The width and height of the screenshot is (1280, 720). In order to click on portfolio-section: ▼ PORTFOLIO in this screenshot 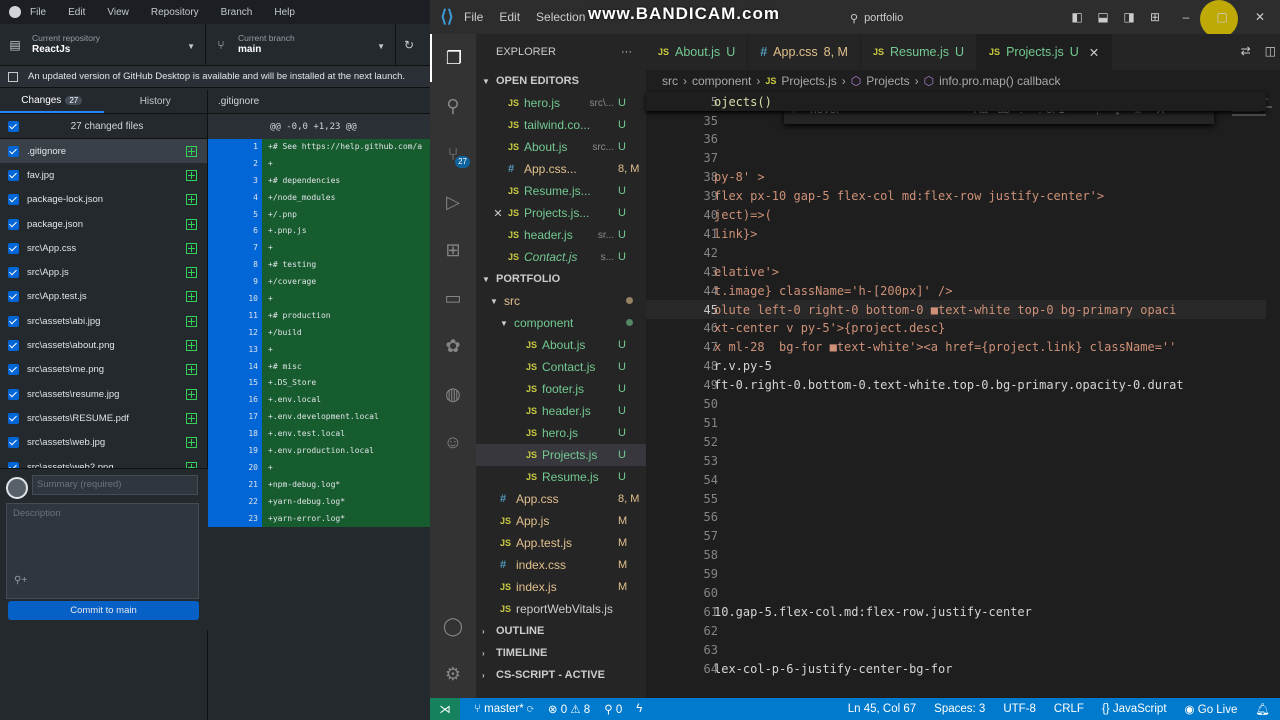, I will do `click(561, 279)`.